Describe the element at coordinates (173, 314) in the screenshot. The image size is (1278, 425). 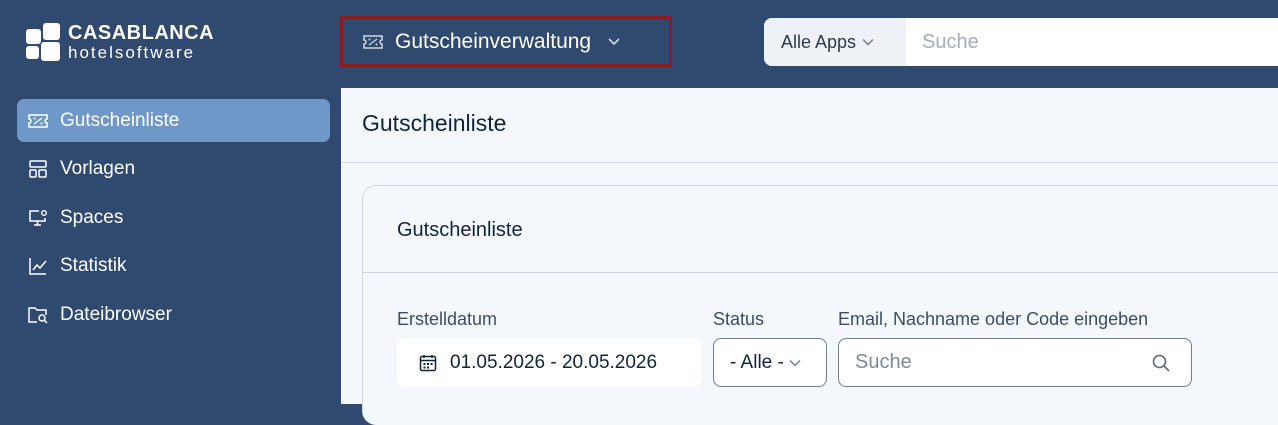
I see `sidebar-item-dateibrowser: Dateibrowser` at that location.